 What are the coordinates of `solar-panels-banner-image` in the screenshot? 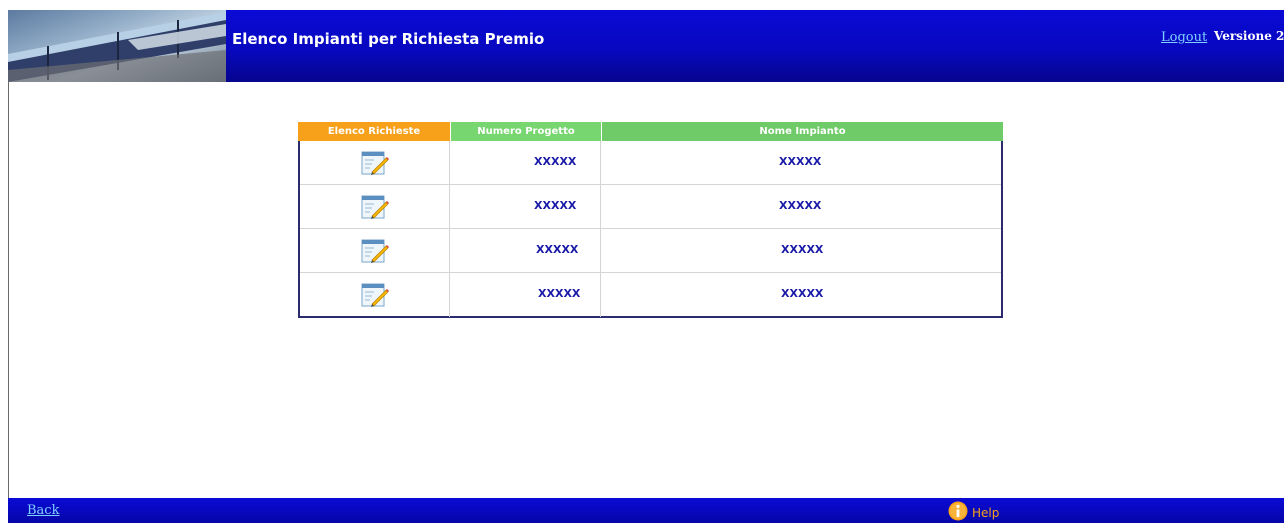 It's located at (117, 46).